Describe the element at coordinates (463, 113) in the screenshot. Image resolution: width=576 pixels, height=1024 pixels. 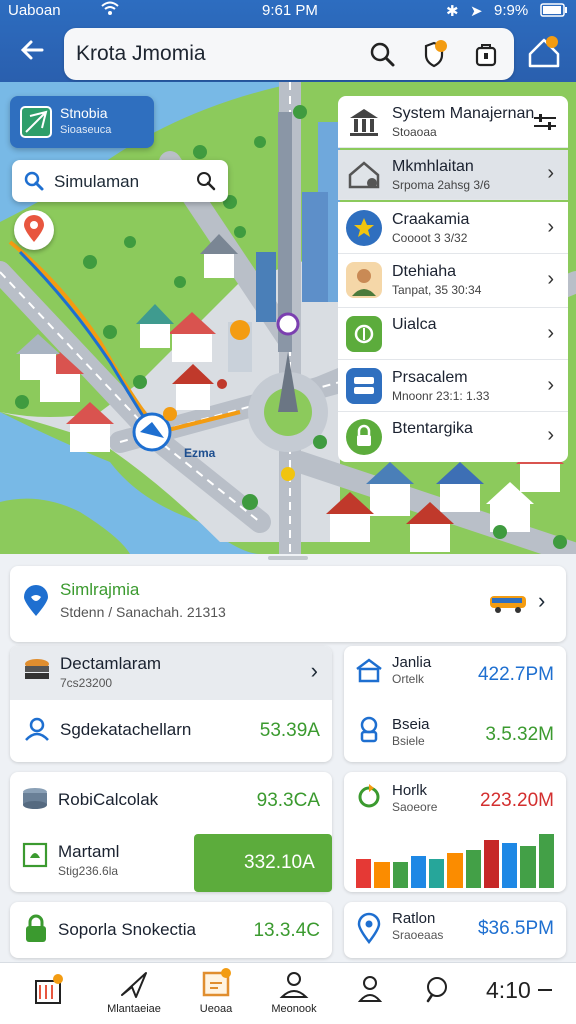
I see `panel-item-title: System Manajernan` at that location.